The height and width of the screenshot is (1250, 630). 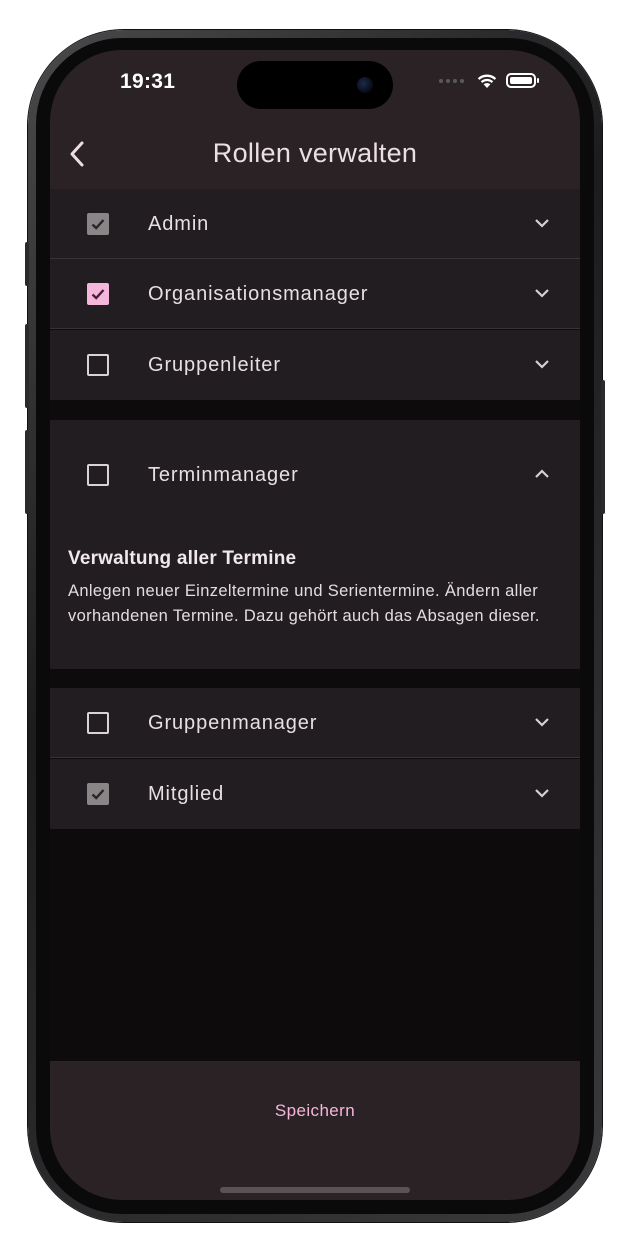 What do you see at coordinates (603, 447) in the screenshot?
I see `power-button` at bounding box center [603, 447].